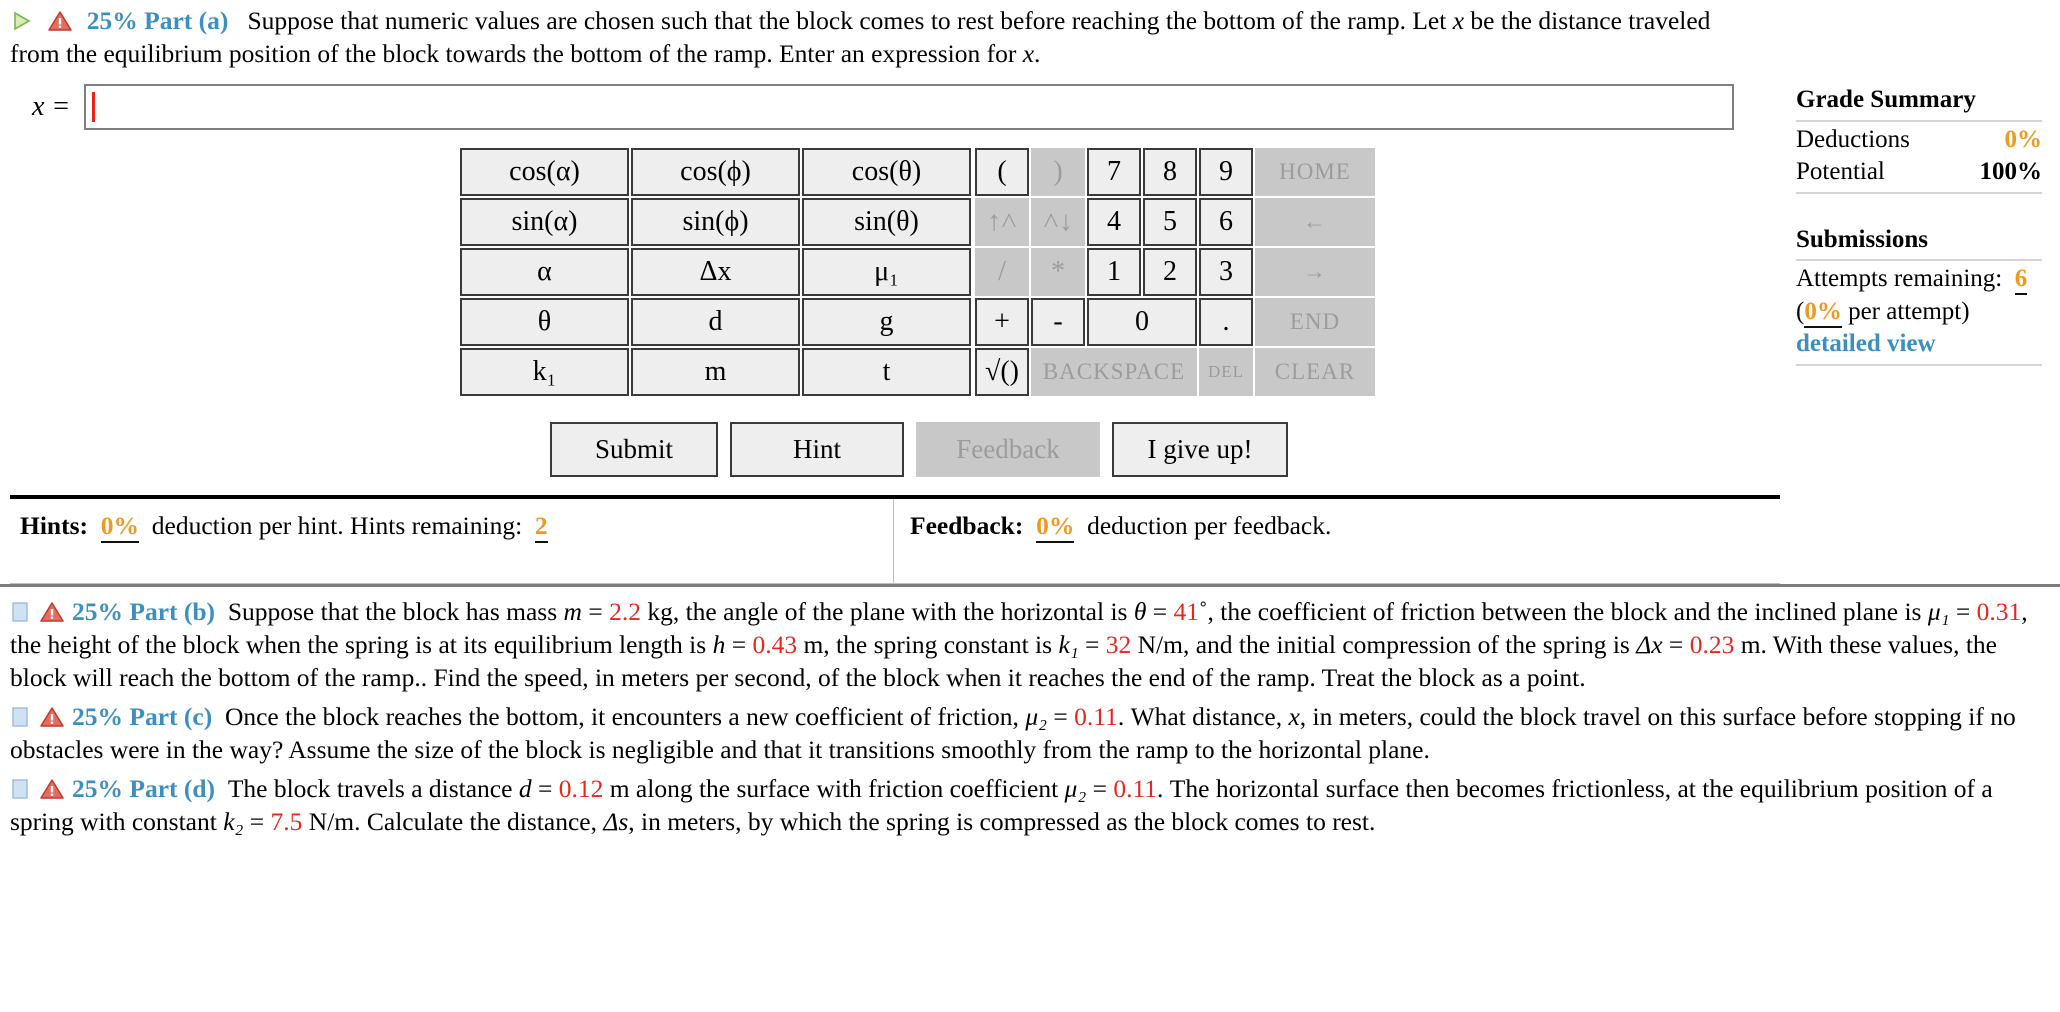 The image size is (2060, 1012). I want to click on symbol-key: d, so click(715, 322).